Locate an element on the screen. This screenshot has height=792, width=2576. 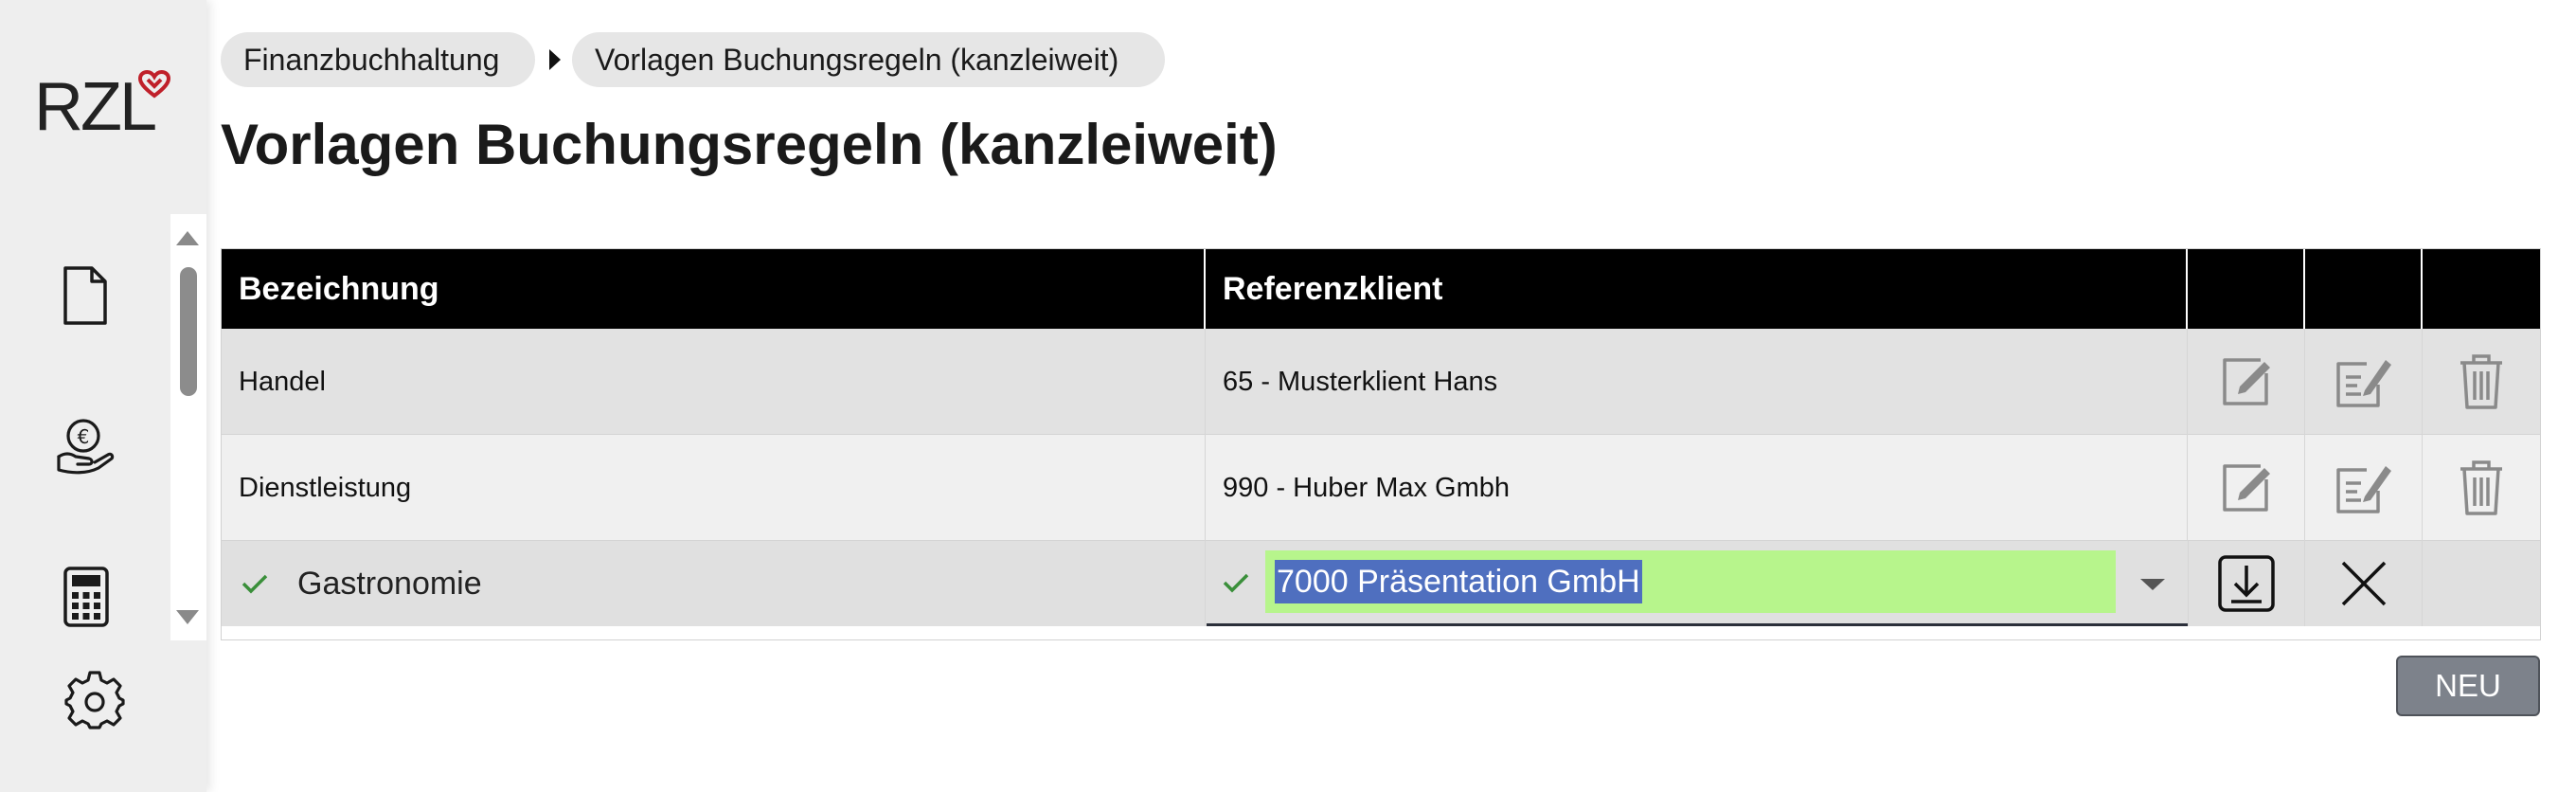
selected-text: 7000 Präsentation GmbH is located at coordinates (1458, 581).